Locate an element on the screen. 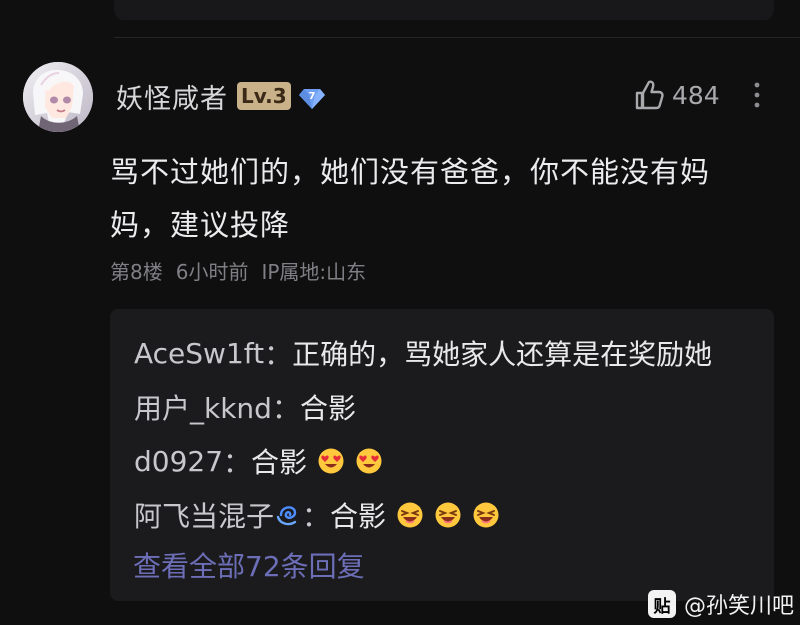 The image size is (800, 625). reply-item: AceSw1ft ： 正确的，骂她家人还算是在奖励她 is located at coordinates (423, 353).